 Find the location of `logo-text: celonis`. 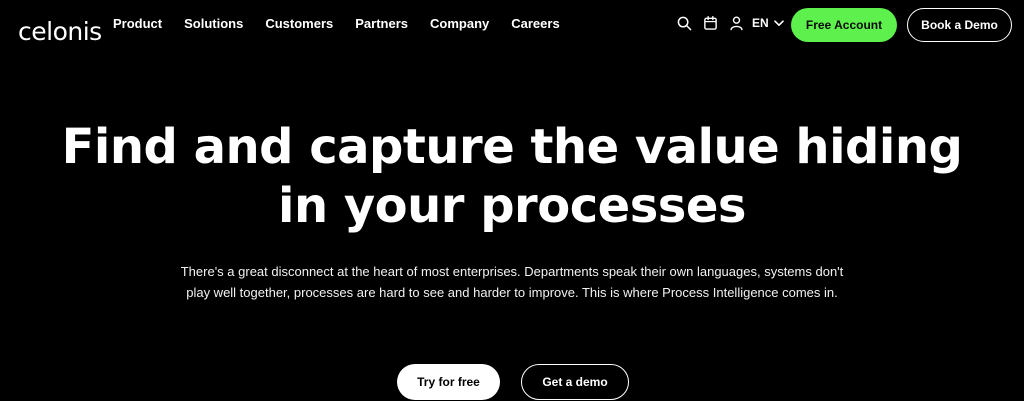

logo-text: celonis is located at coordinates (60, 31).